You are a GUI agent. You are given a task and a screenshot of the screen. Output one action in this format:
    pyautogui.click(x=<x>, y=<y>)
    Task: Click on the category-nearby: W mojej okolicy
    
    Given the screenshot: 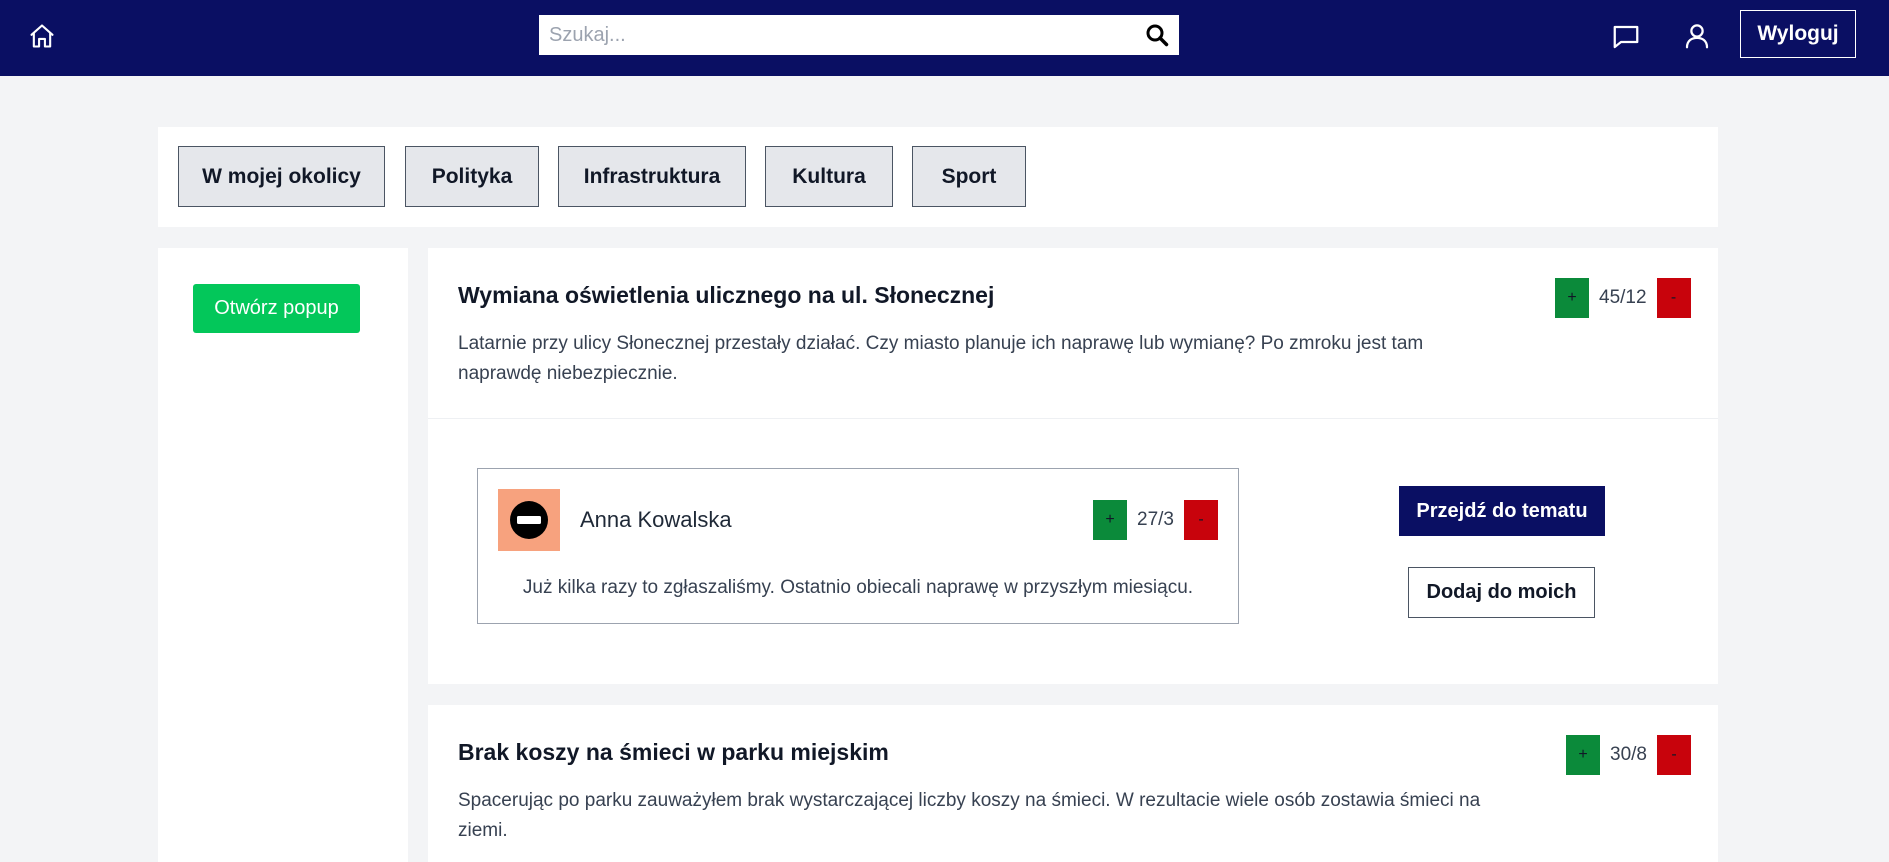 What is the action you would take?
    pyautogui.click(x=281, y=176)
    